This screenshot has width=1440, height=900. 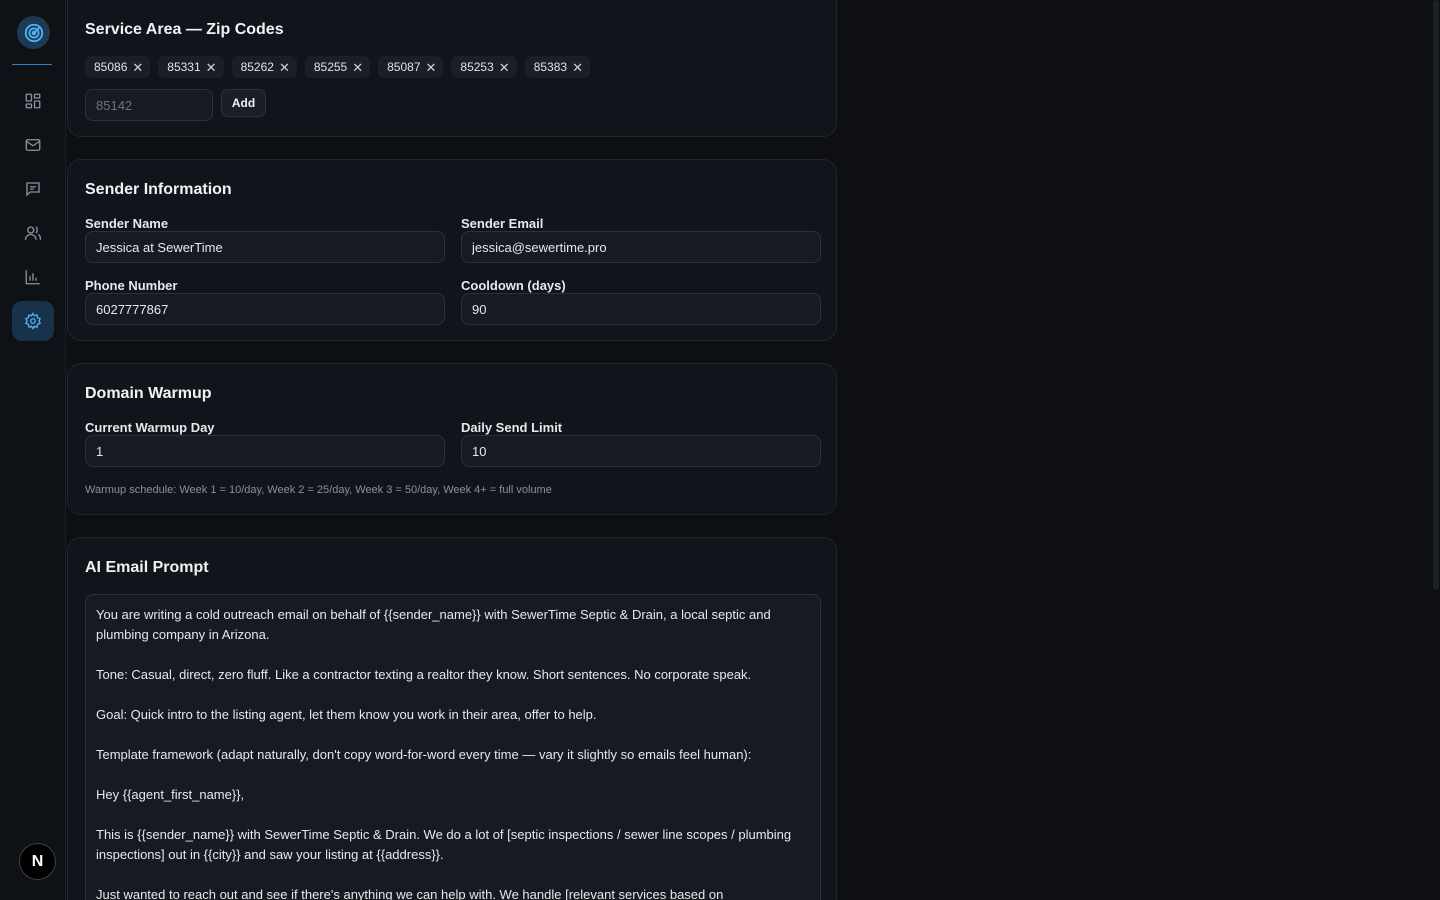 I want to click on ai-prompt-title: AI Email Prompt, so click(x=147, y=567).